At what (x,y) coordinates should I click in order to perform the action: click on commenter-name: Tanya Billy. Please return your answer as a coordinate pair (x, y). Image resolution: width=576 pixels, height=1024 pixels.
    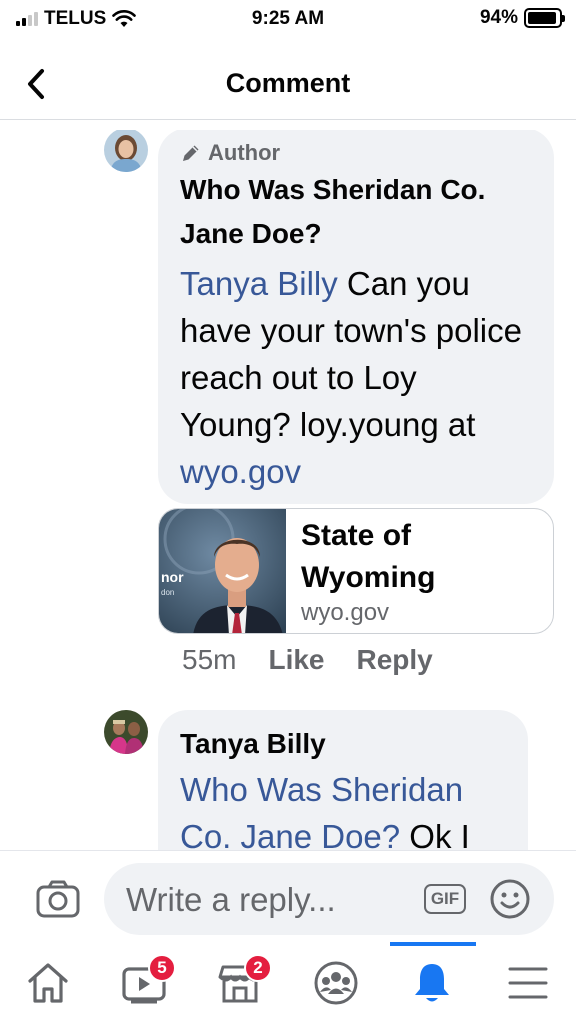
    Looking at the image, I should click on (343, 744).